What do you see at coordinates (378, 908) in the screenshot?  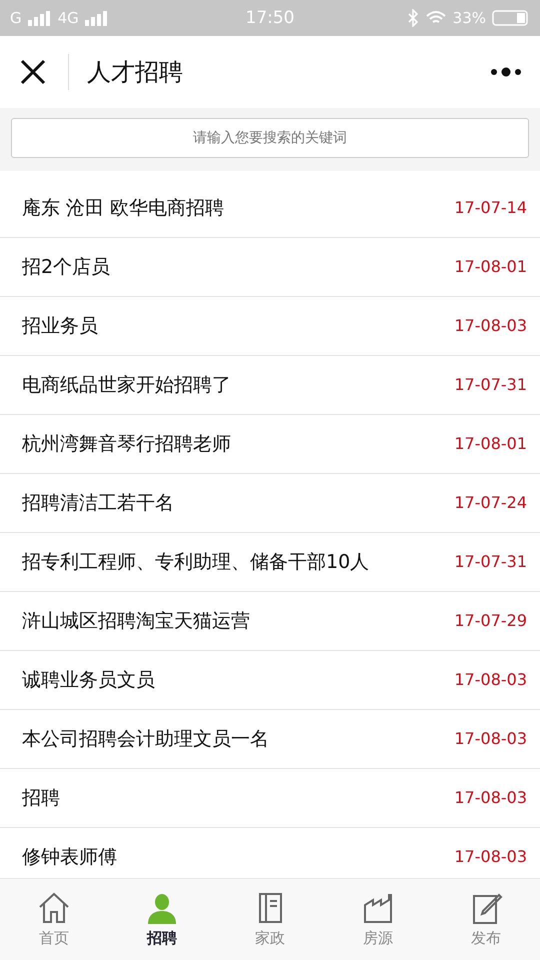 I see `building-icon` at bounding box center [378, 908].